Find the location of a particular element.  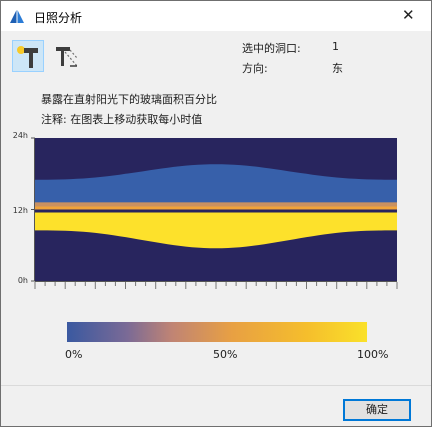

color-scale-mid-label: 50% is located at coordinates (225, 354).